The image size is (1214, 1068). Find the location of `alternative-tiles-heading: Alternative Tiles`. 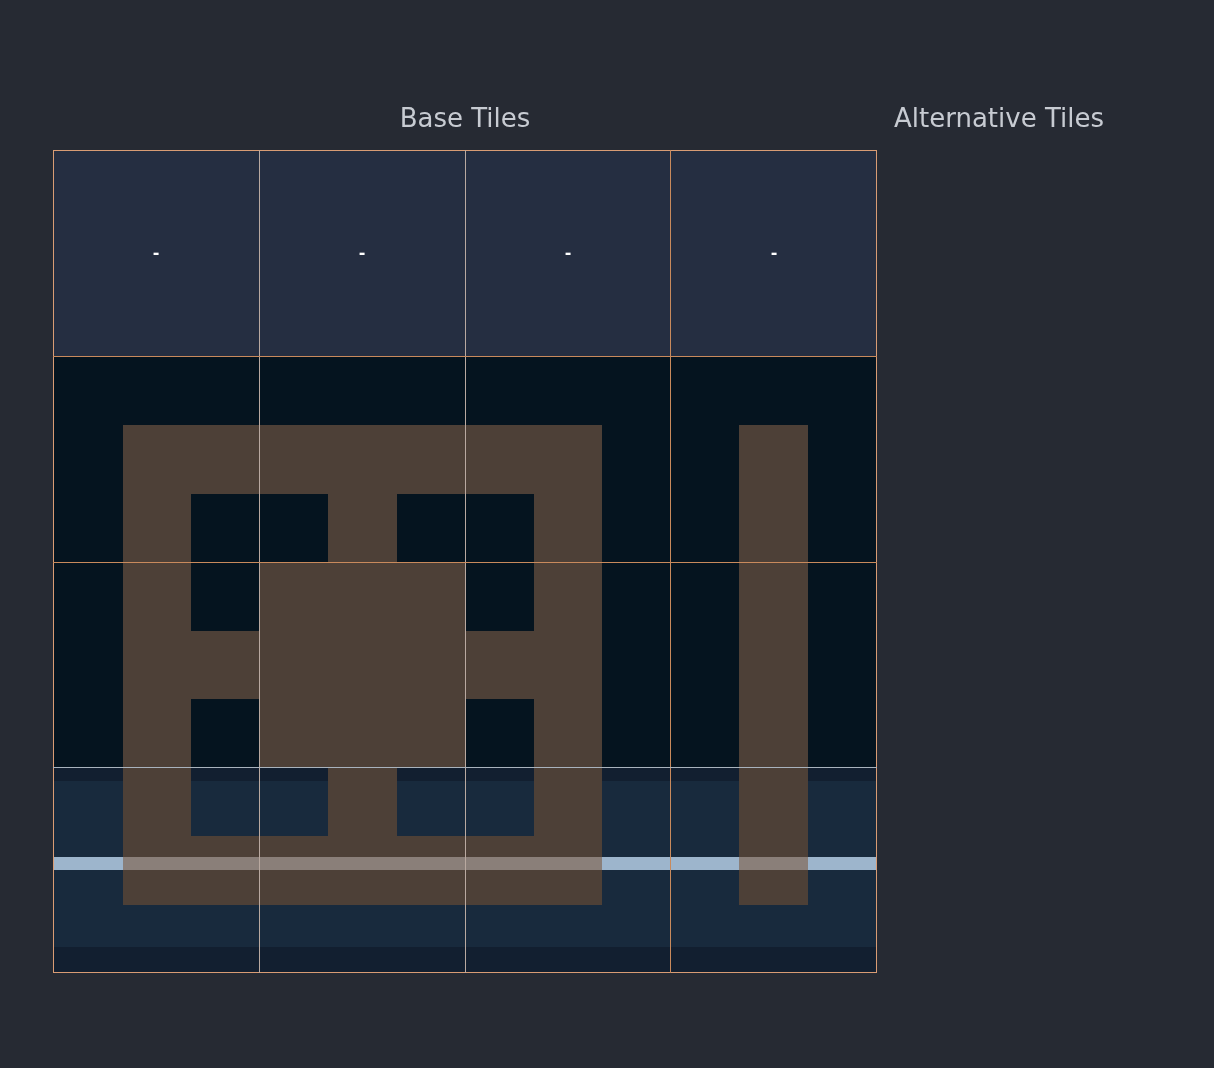

alternative-tiles-heading: Alternative Tiles is located at coordinates (999, 118).